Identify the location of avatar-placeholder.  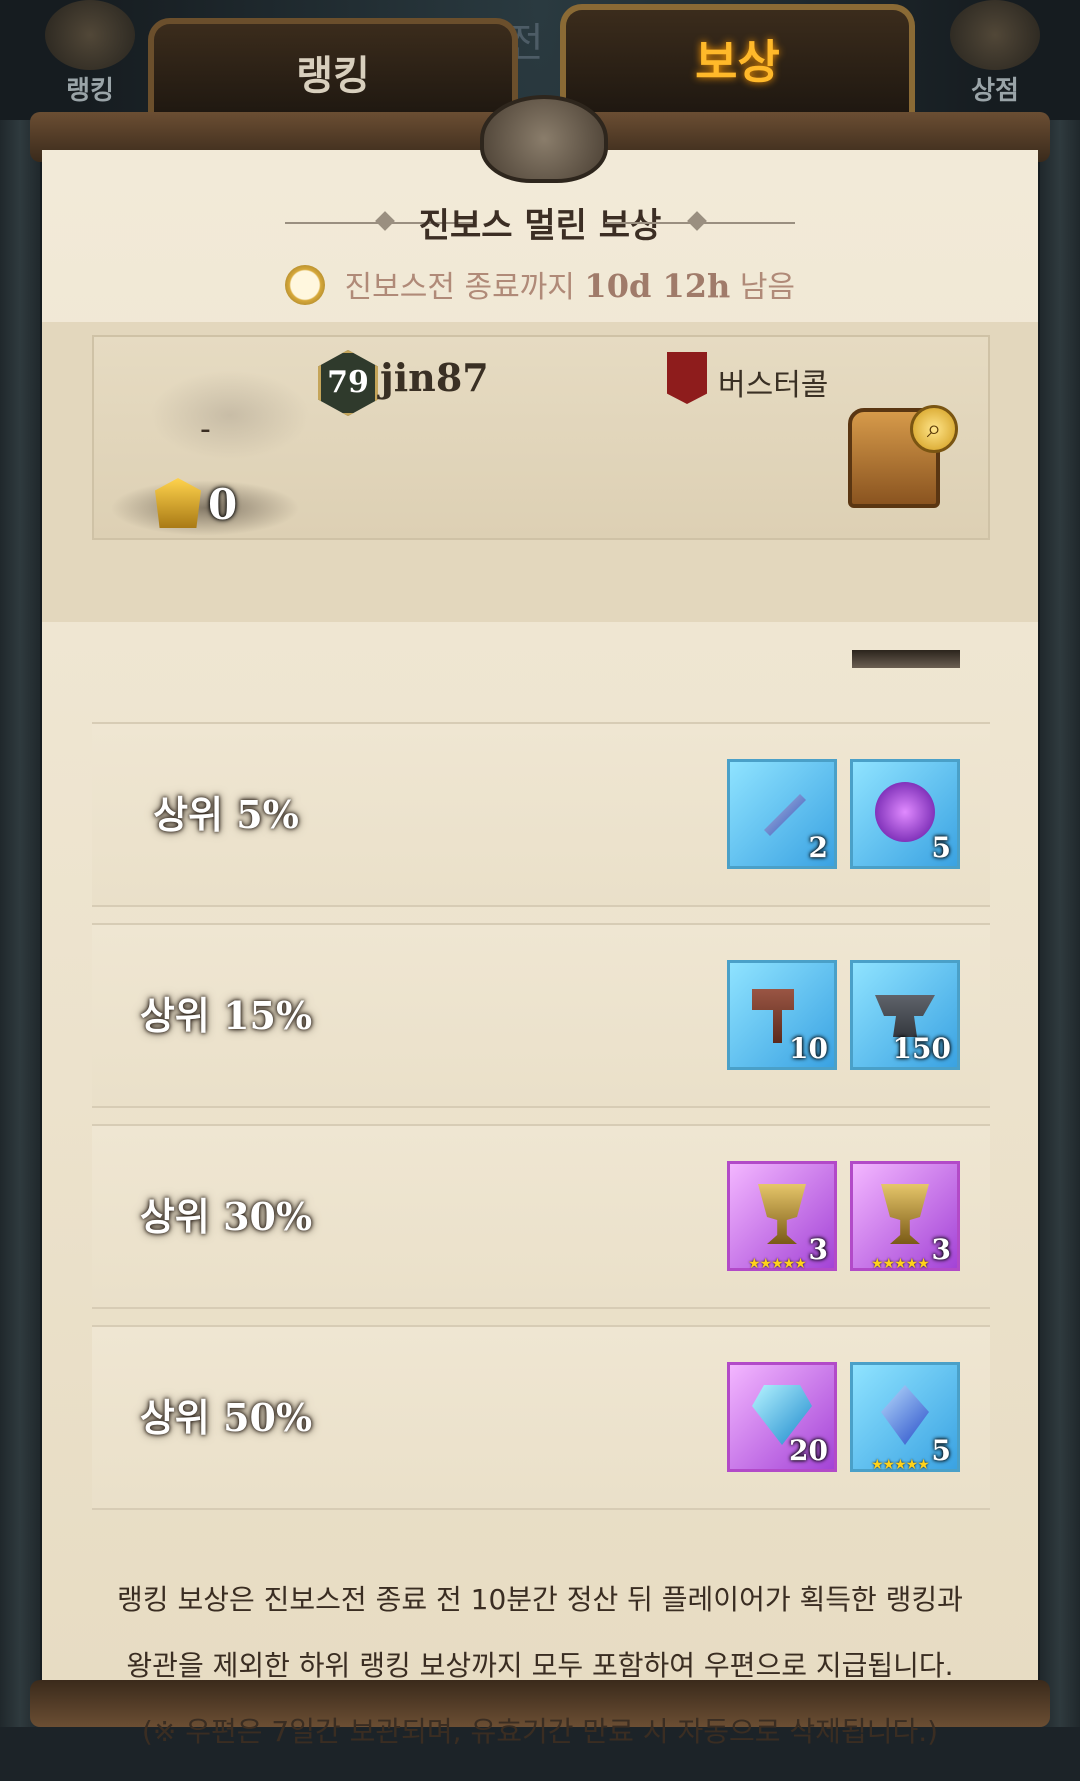
(230, 415).